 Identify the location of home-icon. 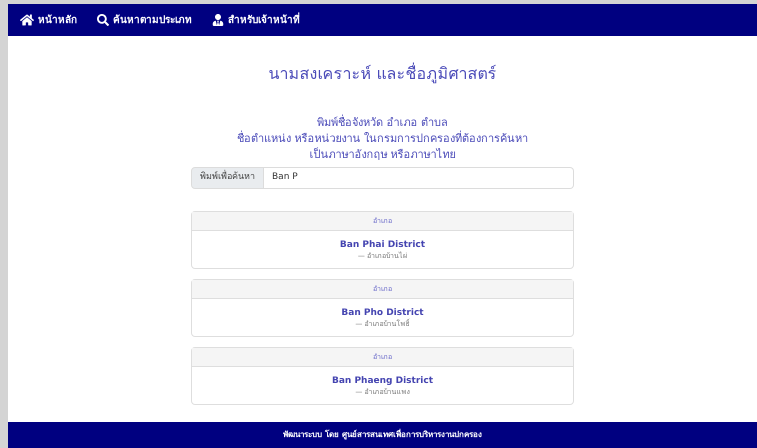
(27, 20).